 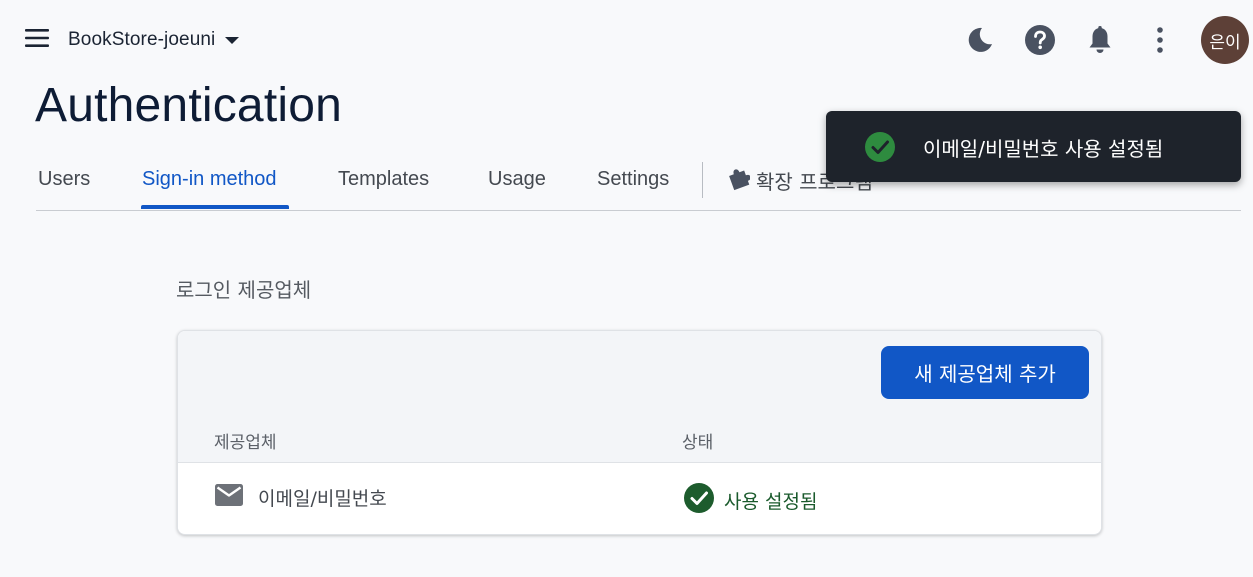 I want to click on bell-icon, so click(x=1100, y=40).